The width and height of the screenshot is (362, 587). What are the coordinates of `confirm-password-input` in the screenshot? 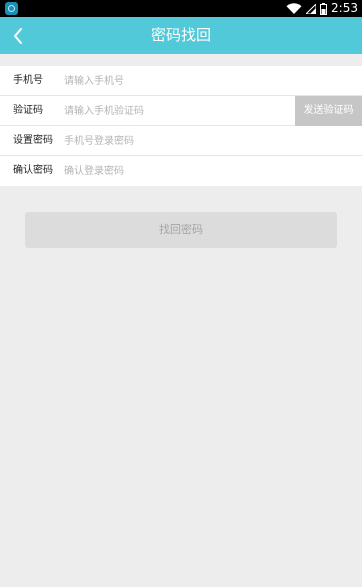 It's located at (174, 171).